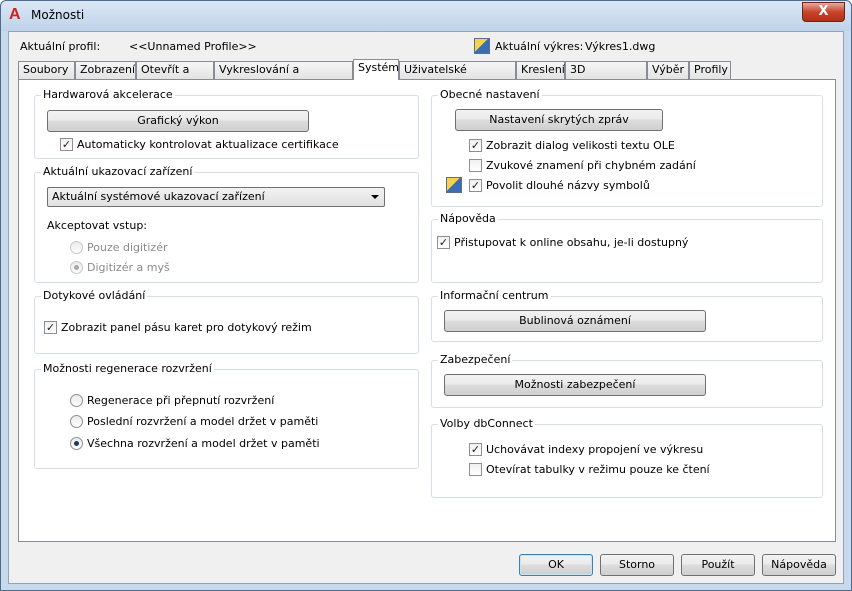 This screenshot has height=591, width=852. What do you see at coordinates (178, 121) in the screenshot?
I see `graphics-performance-button: Grafický výkon` at bounding box center [178, 121].